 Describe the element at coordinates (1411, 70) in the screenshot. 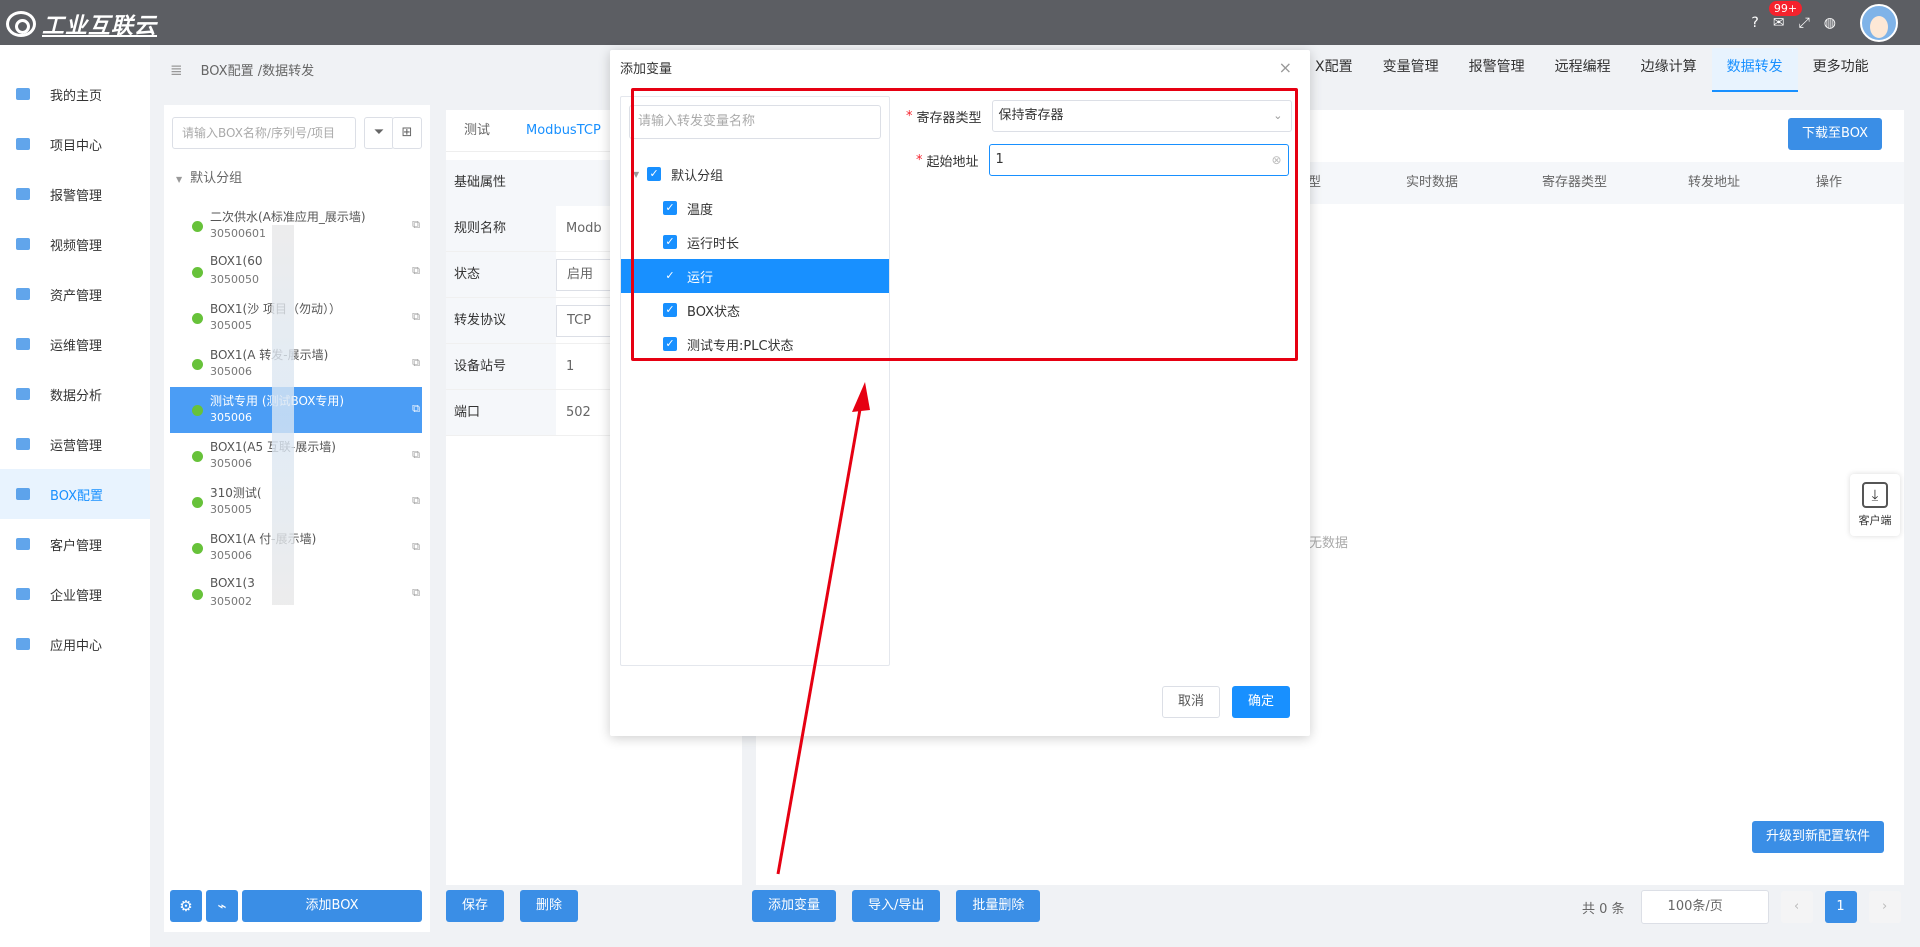

I see `tab-variables: 变量管理` at that location.